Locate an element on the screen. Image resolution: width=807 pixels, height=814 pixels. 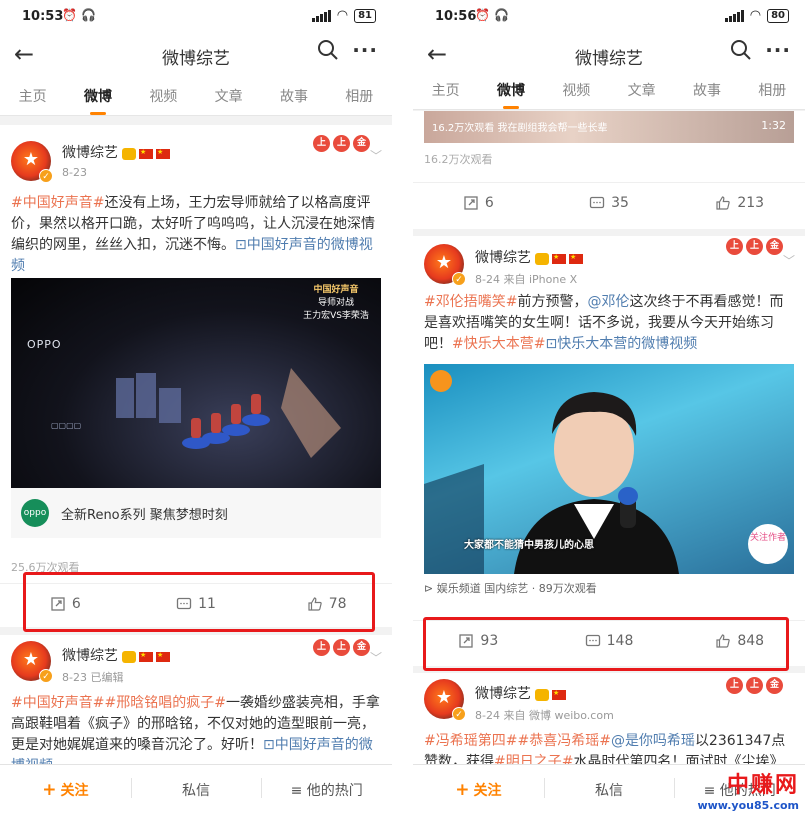
mention-link: @邓伦 is located at coordinates (608, 302).